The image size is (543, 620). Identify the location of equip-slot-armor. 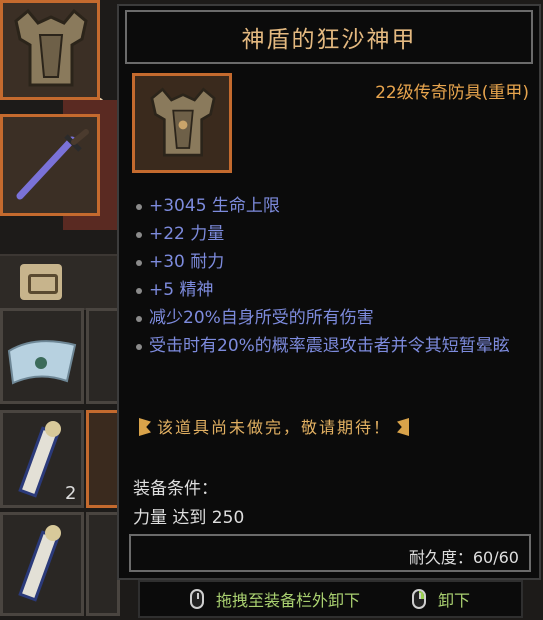
(50, 50).